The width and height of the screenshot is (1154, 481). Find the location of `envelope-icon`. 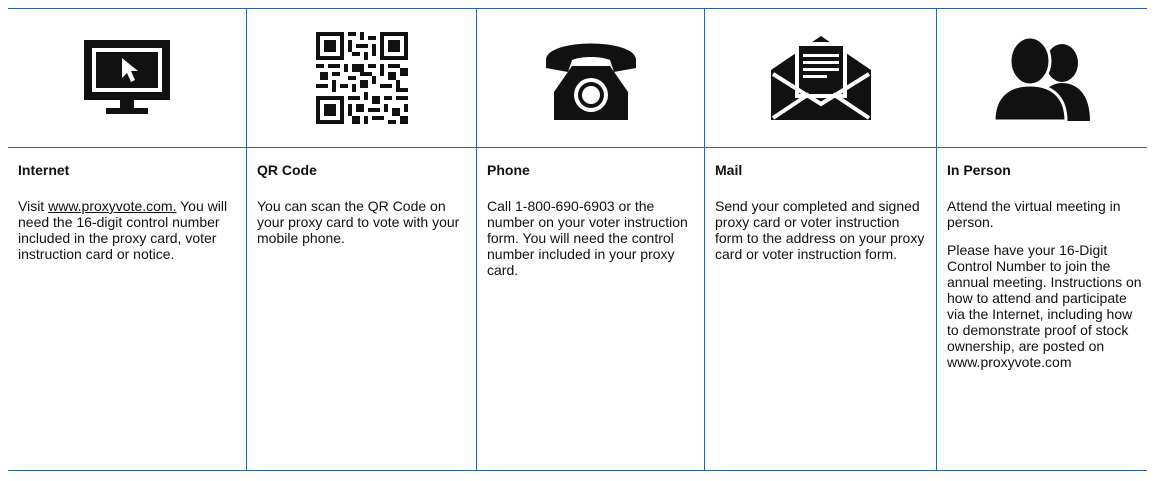

envelope-icon is located at coordinates (820, 78).